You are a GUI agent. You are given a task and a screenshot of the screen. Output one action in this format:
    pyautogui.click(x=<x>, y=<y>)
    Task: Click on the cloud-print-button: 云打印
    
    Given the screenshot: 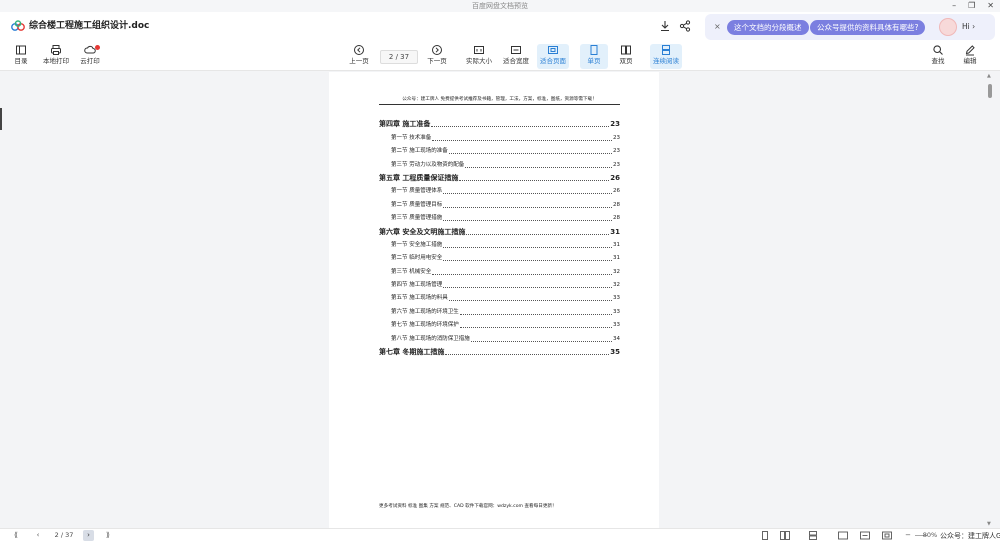 What is the action you would take?
    pyautogui.click(x=90, y=56)
    